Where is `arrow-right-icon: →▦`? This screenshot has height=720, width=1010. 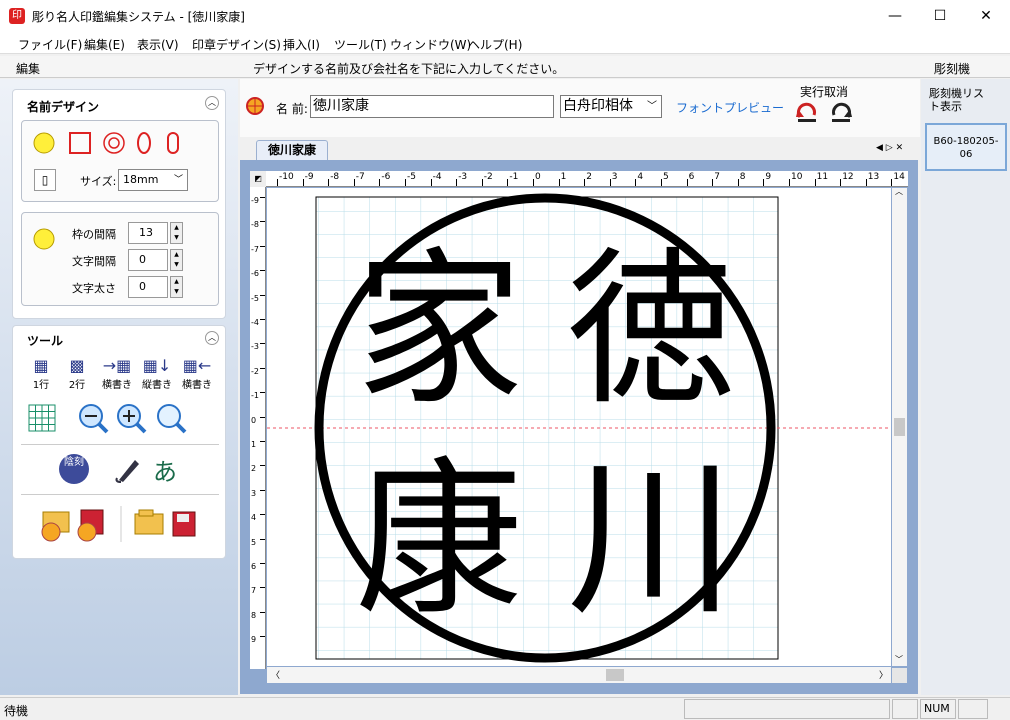
arrow-right-icon: →▦ is located at coordinates (117, 365).